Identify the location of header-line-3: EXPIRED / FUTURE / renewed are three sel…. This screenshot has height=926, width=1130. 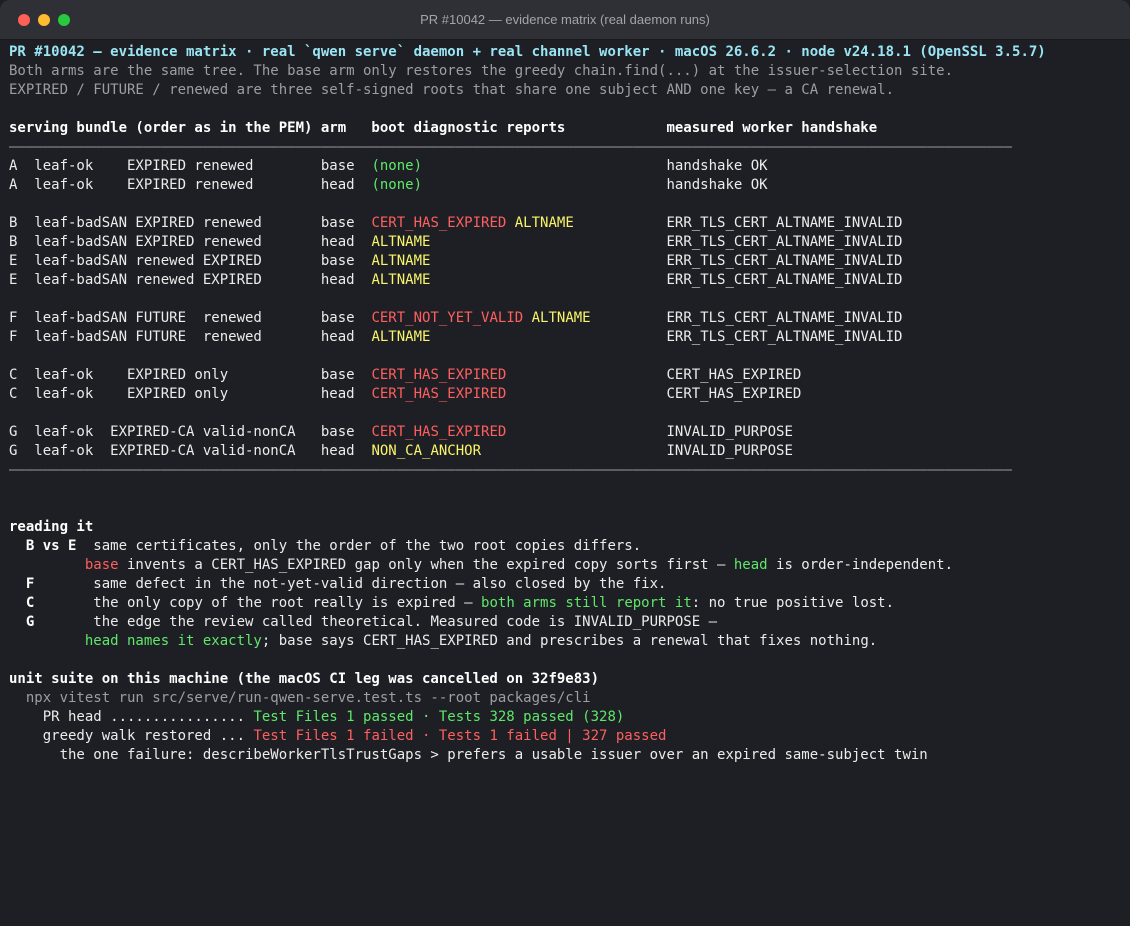
(452, 90).